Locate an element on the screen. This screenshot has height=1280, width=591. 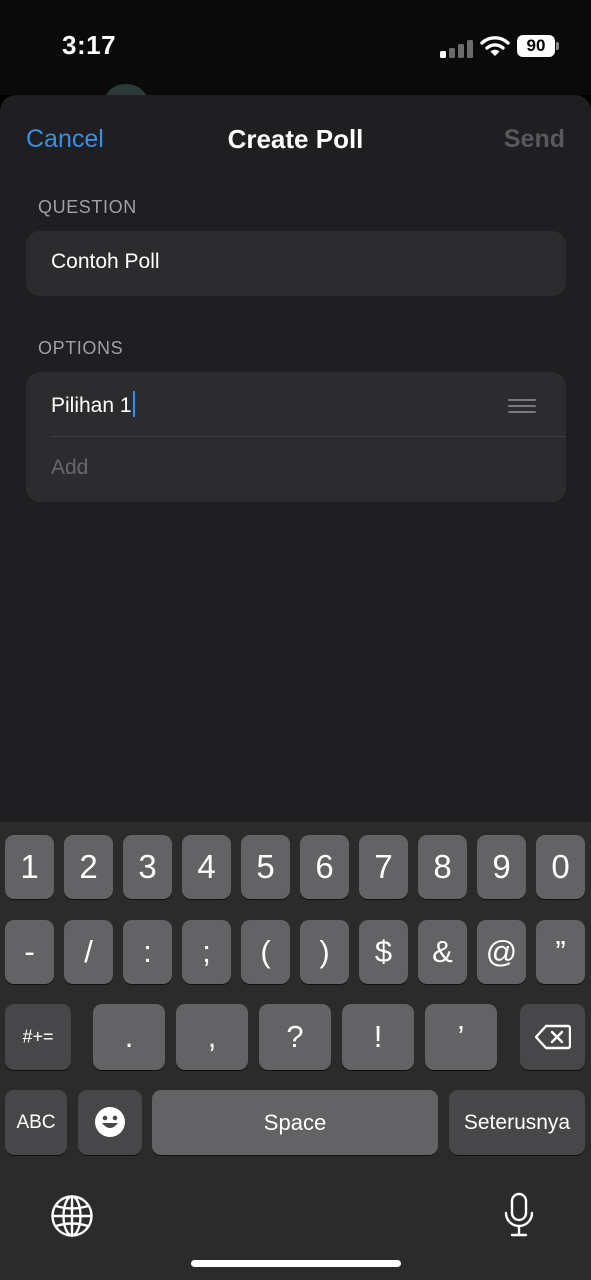
key-question: ? is located at coordinates (295, 1037).